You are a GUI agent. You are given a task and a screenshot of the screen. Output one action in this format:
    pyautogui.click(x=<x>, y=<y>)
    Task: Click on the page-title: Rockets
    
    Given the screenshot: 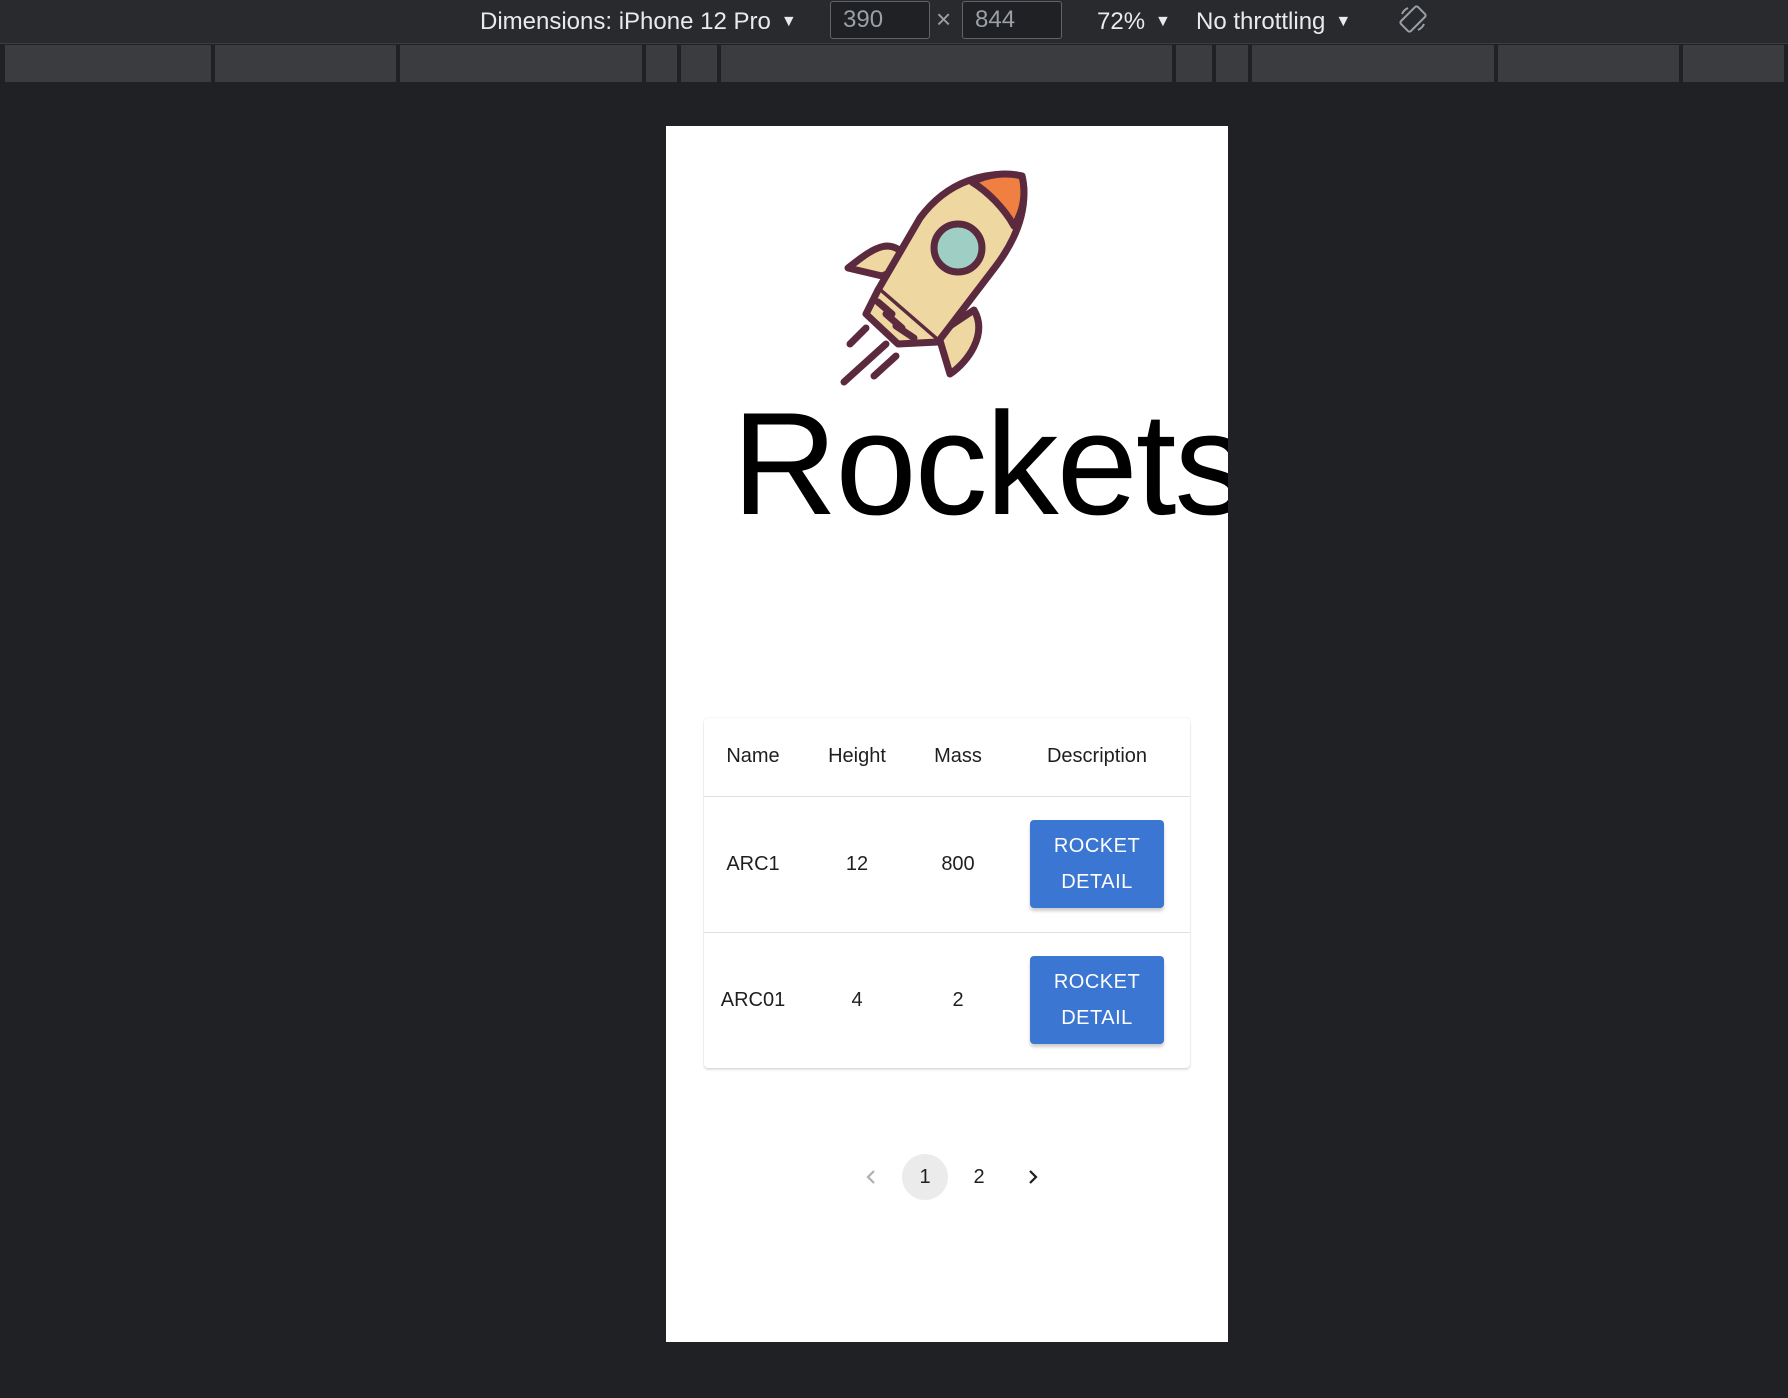 What is the action you would take?
    pyautogui.click(x=980, y=463)
    